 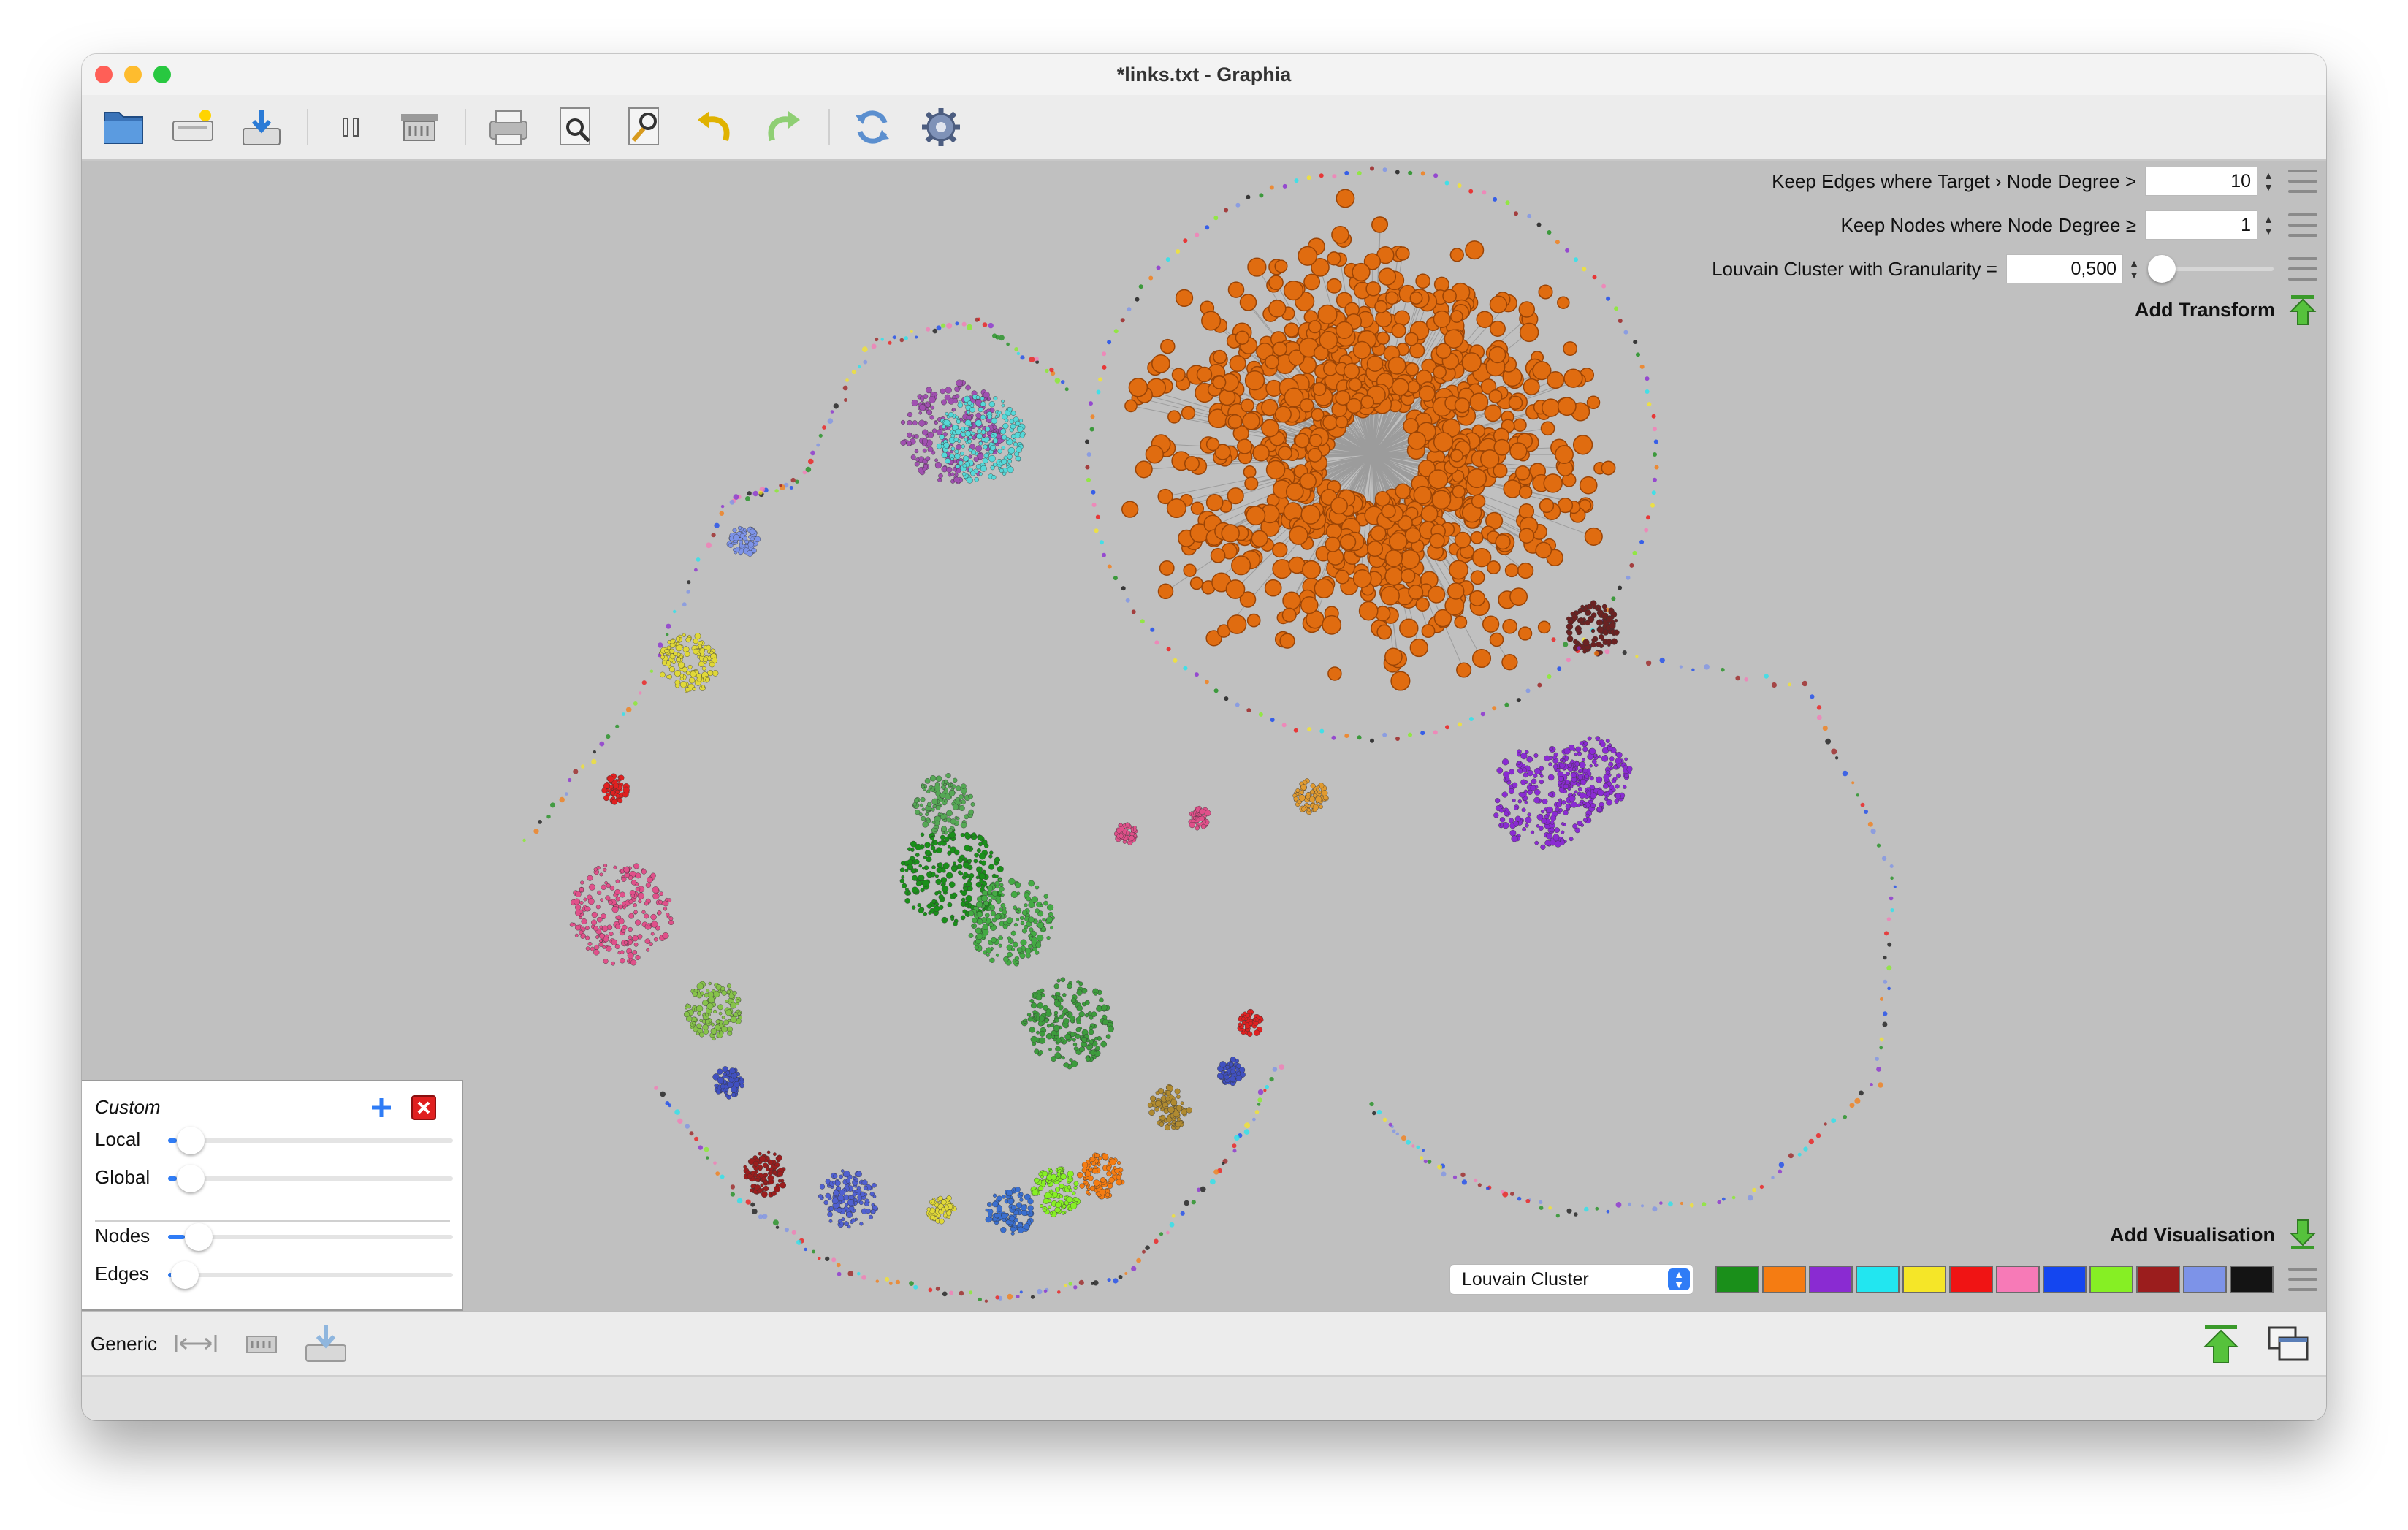 I want to click on granularity-spinbox: 0,500 ▲ ▼, so click(x=2074, y=268).